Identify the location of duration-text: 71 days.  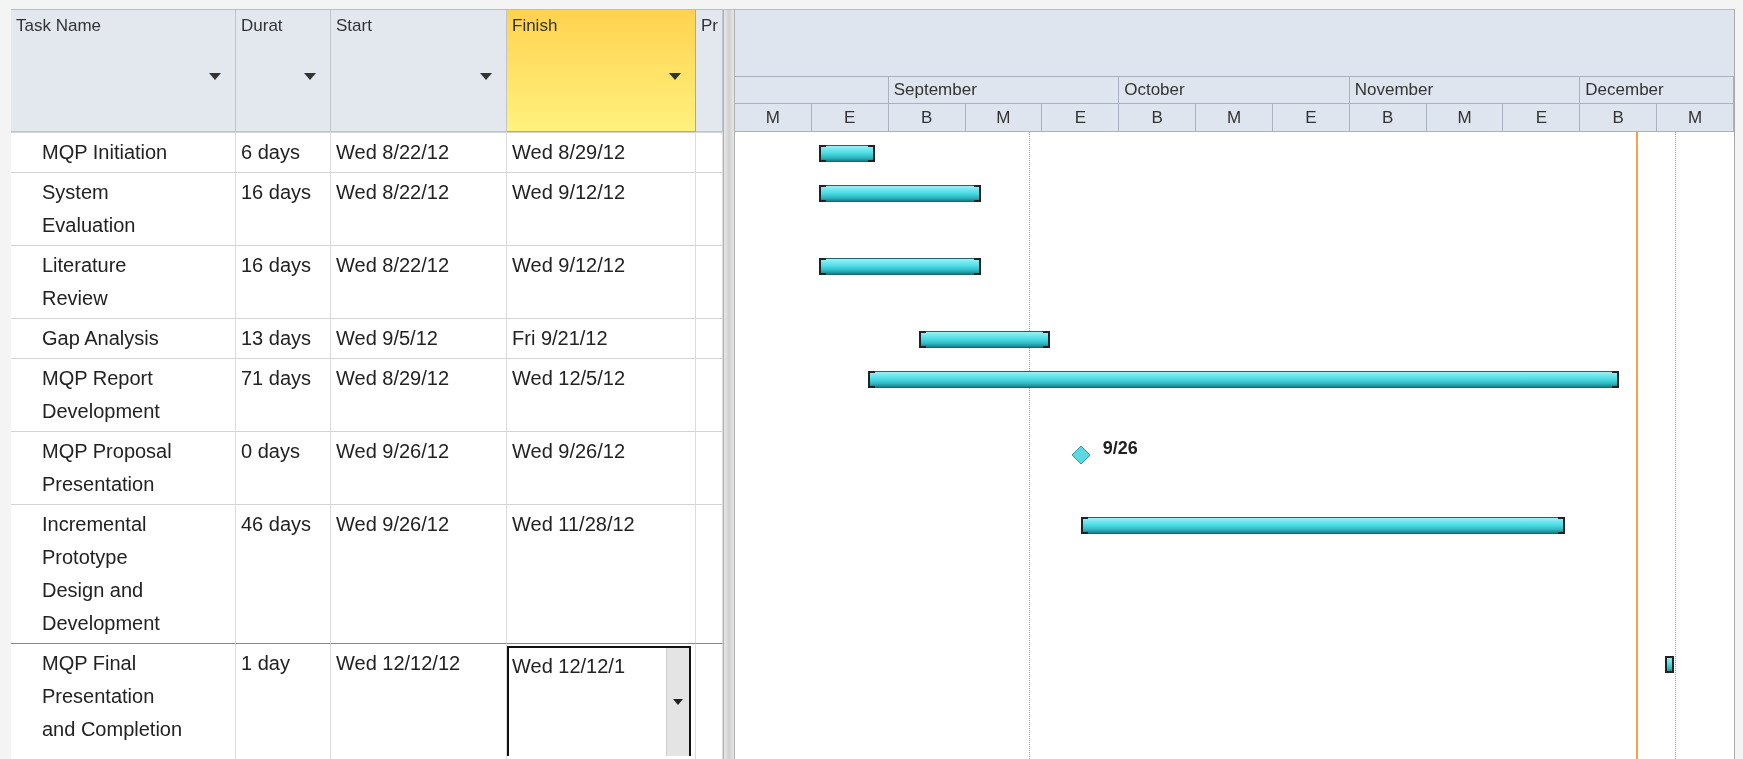
(276, 378).